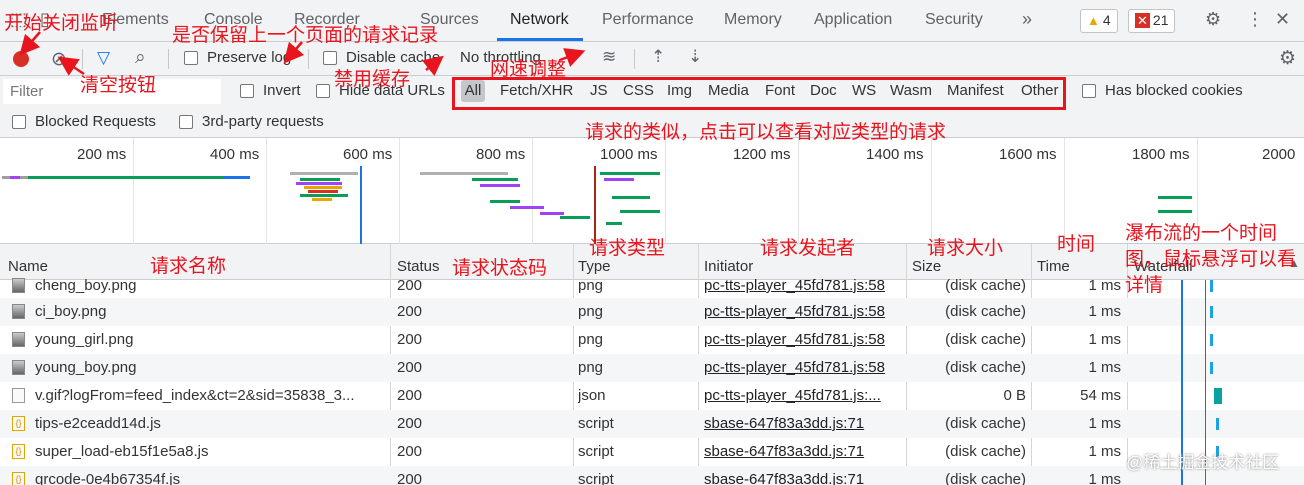 This screenshot has width=1304, height=485. Describe the element at coordinates (249, 57) in the screenshot. I see `preserve-log-label: Preserve log` at that location.